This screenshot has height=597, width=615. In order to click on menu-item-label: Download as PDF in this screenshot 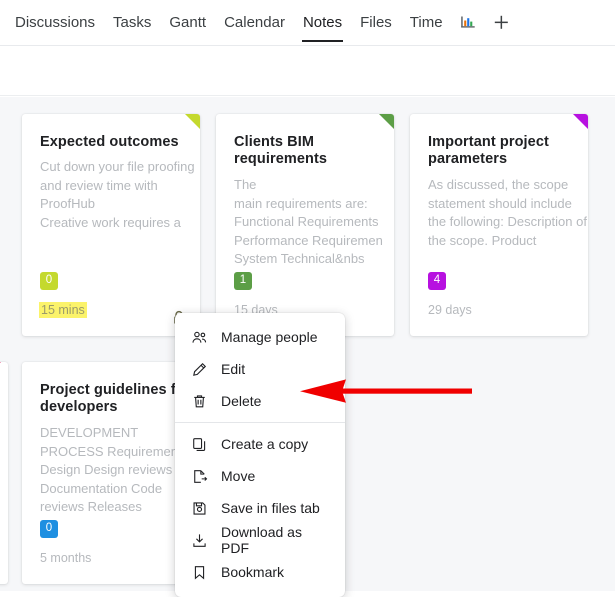, I will do `click(261, 540)`.